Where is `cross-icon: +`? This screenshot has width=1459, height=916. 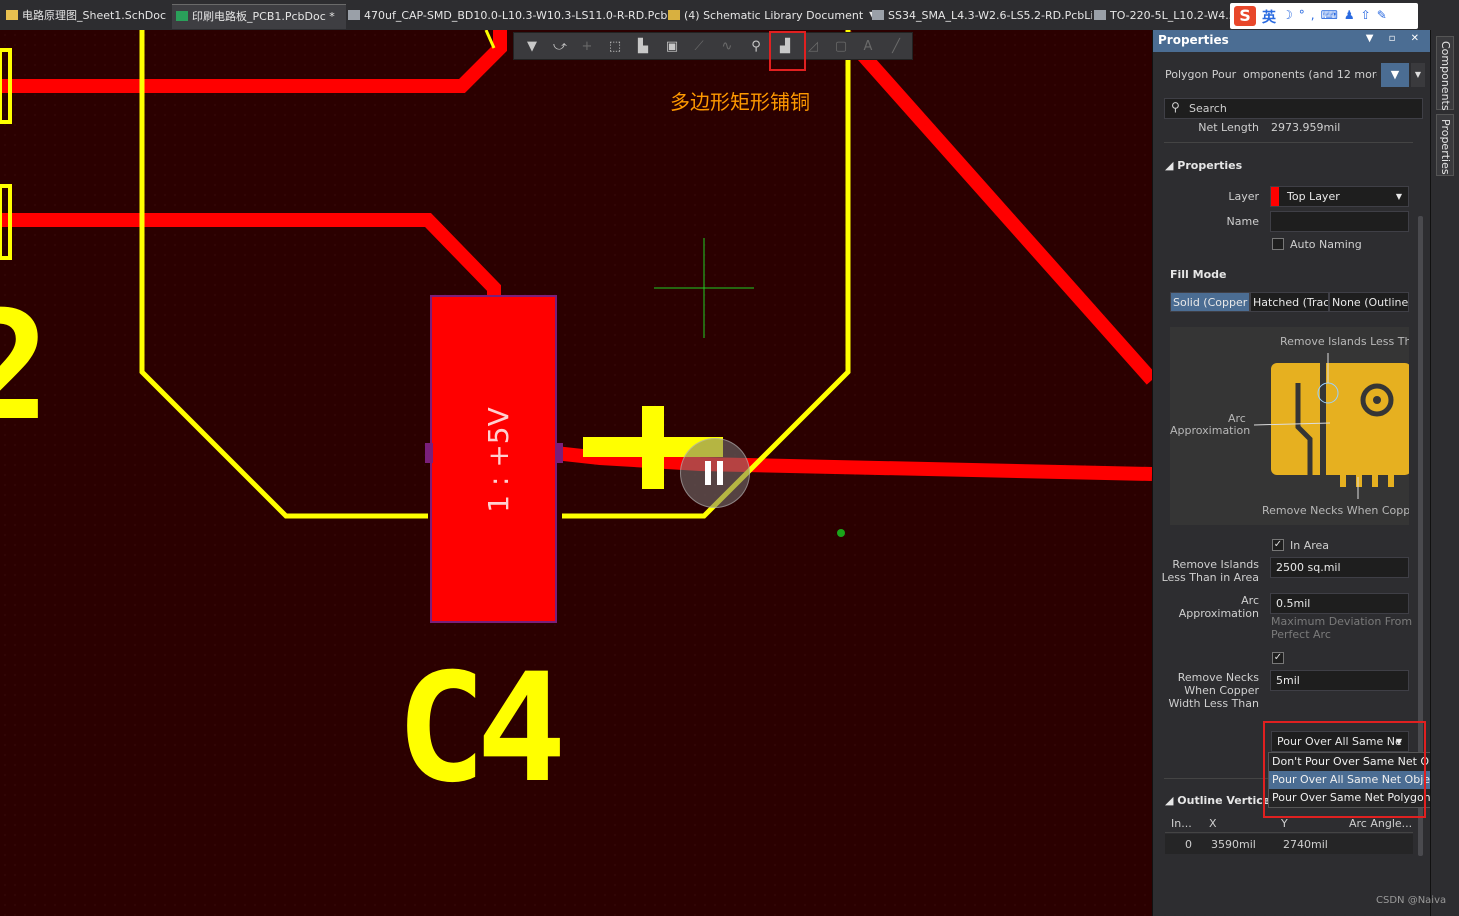
cross-icon: + is located at coordinates (587, 47).